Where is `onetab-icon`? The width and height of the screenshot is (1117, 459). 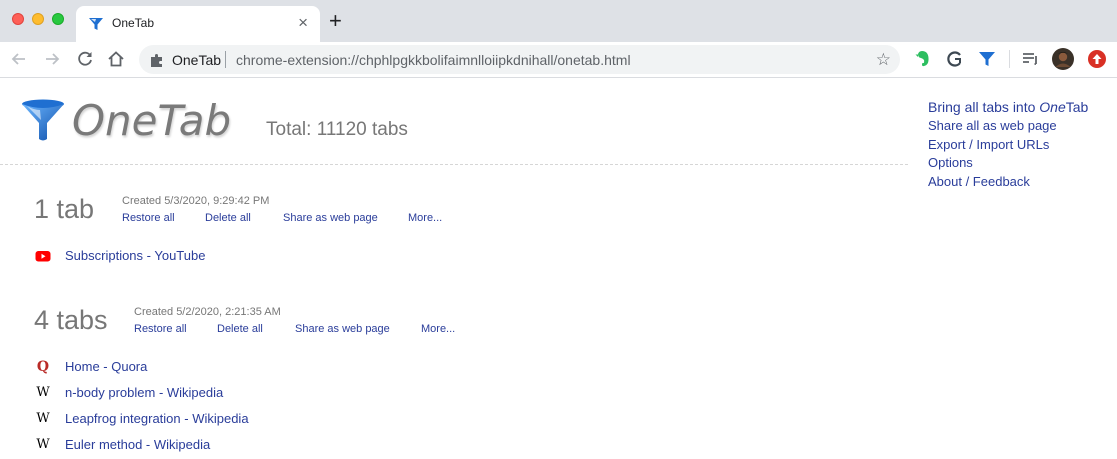 onetab-icon is located at coordinates (987, 59).